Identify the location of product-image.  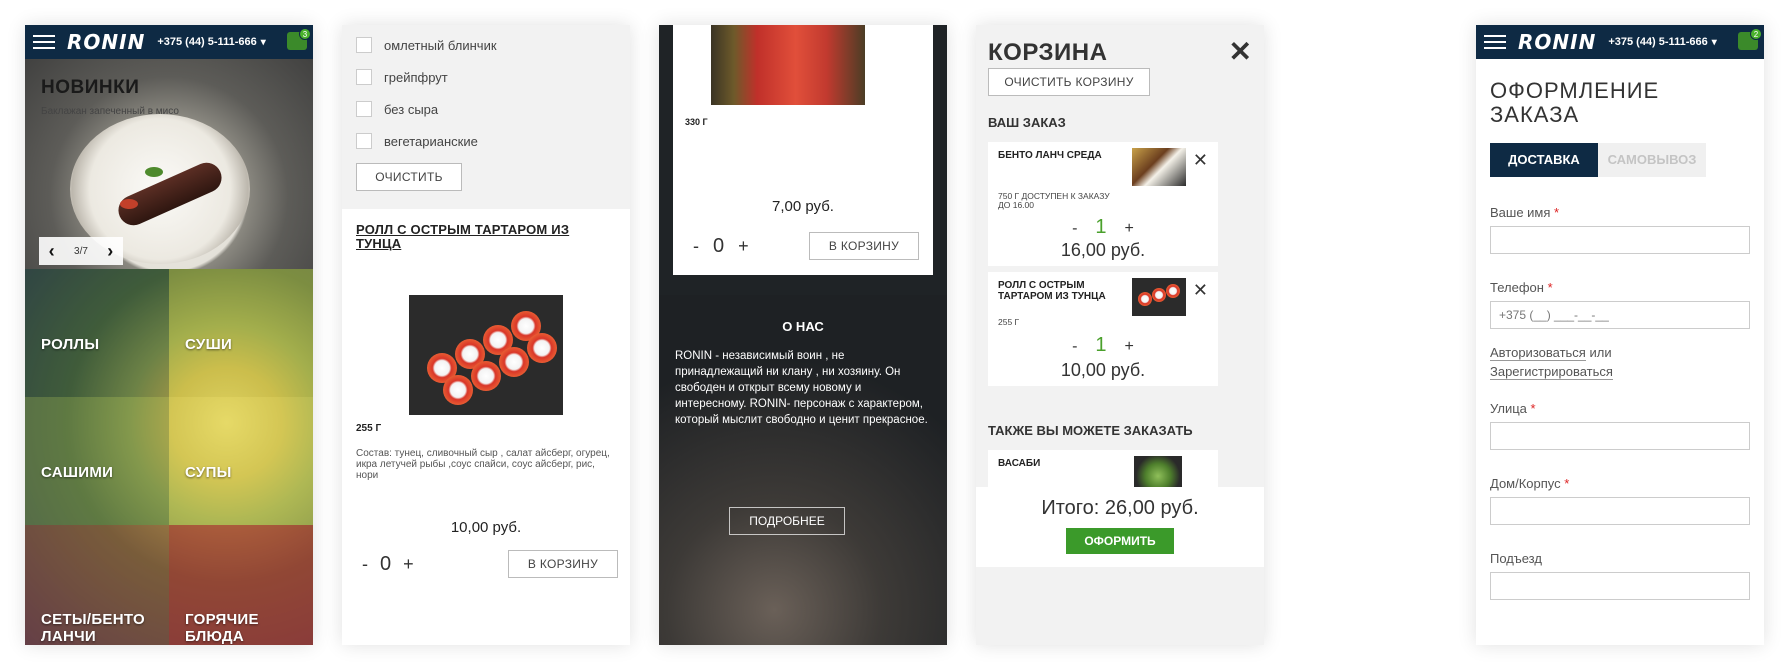
(486, 355).